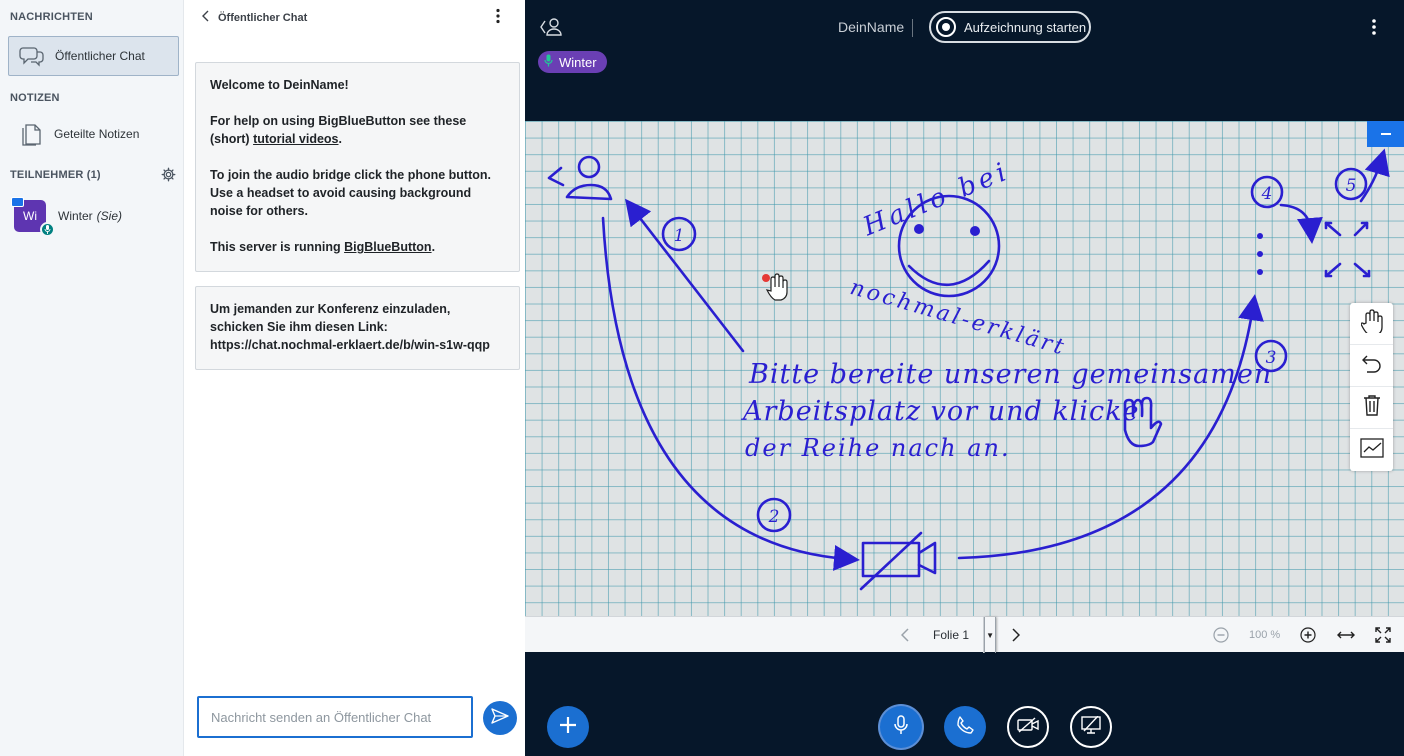  What do you see at coordinates (1383, 635) in the screenshot?
I see `fullscreen-icon` at bounding box center [1383, 635].